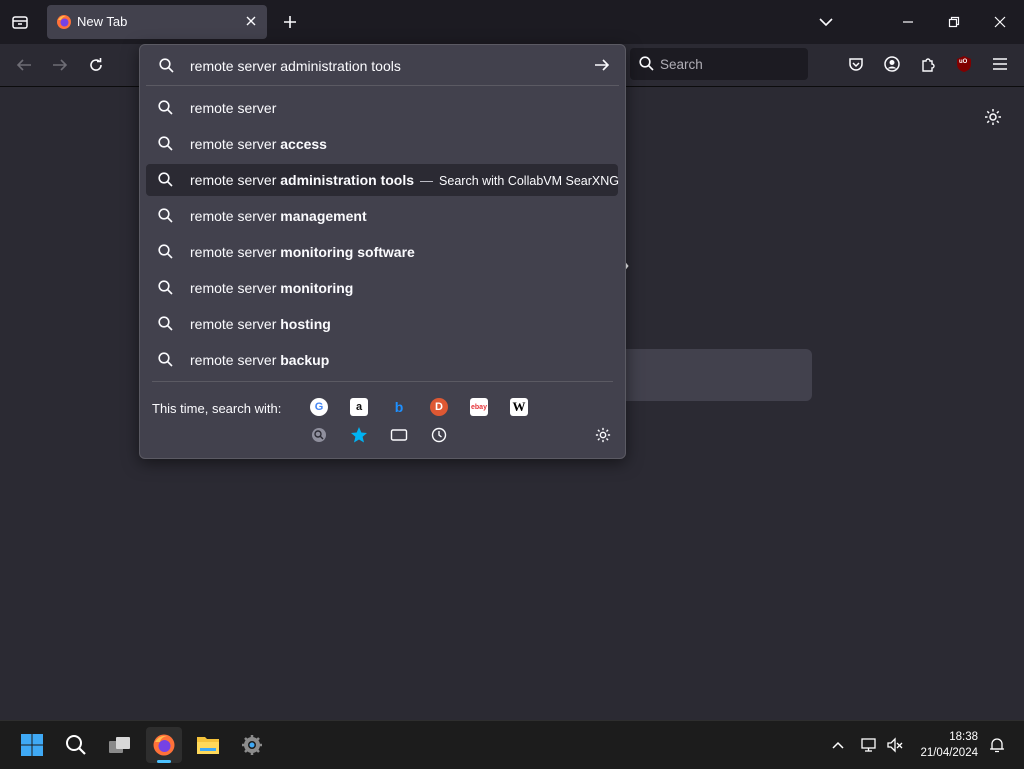 This screenshot has height=769, width=1024. I want to click on hamburger-menu-icon, so click(1000, 64).